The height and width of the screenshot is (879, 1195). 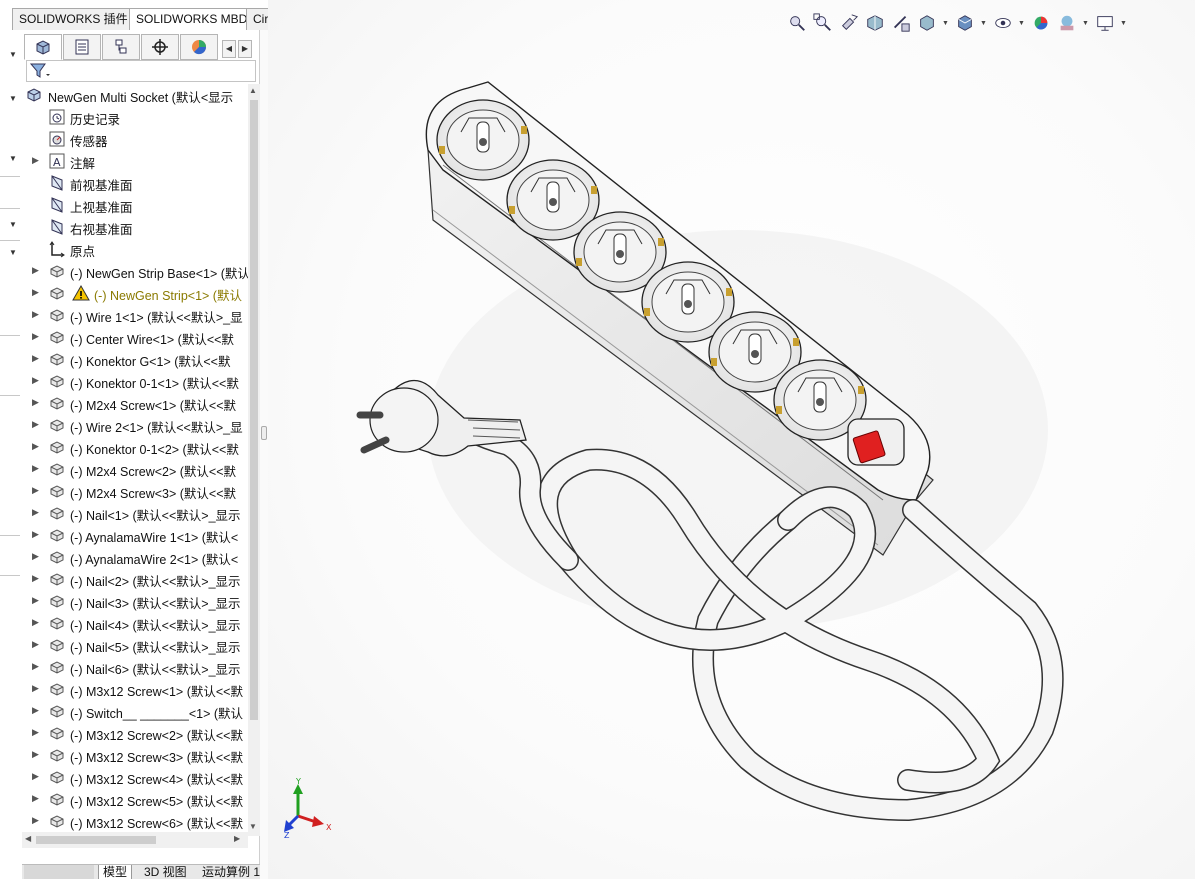 I want to click on component-row: ▶ (-) Wire 1<1> (默认<<默认>_显, so click(x=135, y=315).